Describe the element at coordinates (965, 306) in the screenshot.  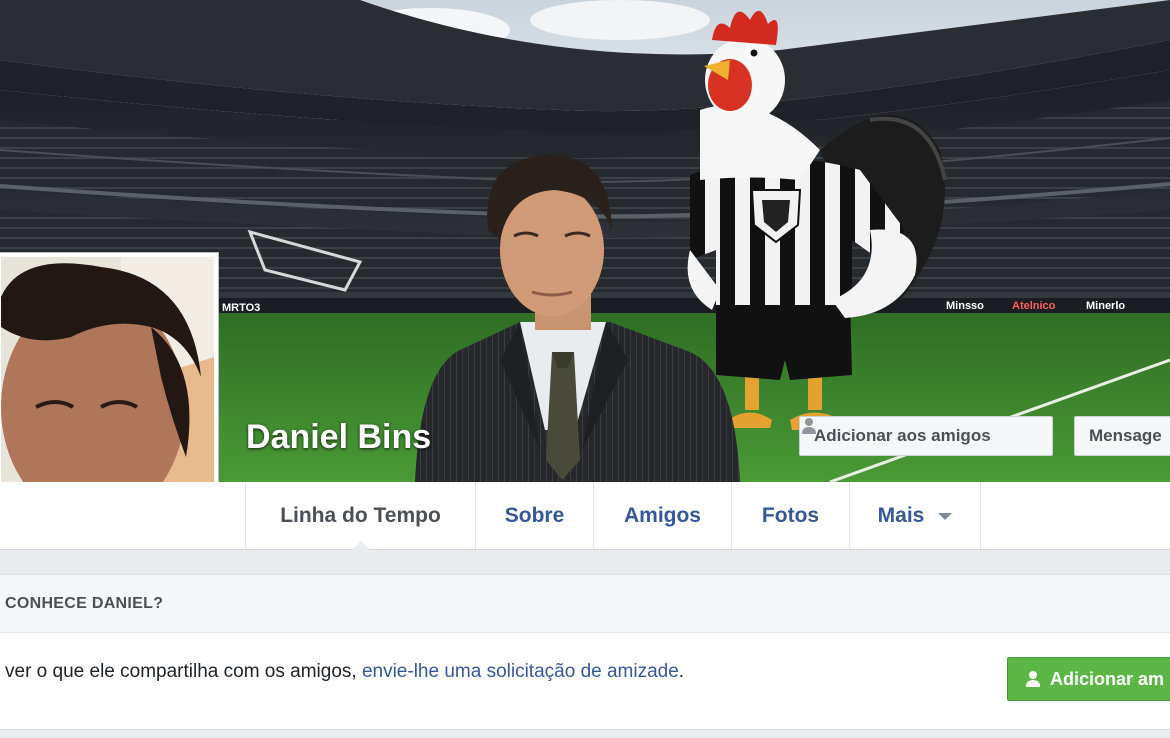
I see `ad-board-2: Minsso` at that location.